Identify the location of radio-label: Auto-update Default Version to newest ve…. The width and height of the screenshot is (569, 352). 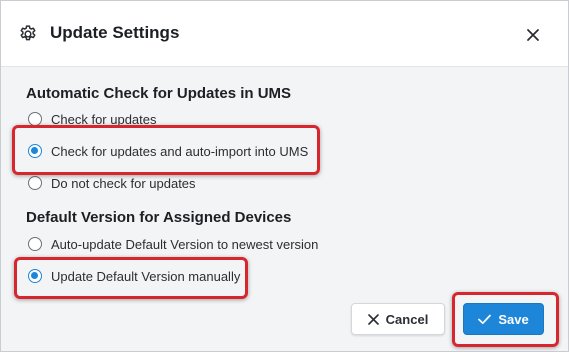
(185, 244).